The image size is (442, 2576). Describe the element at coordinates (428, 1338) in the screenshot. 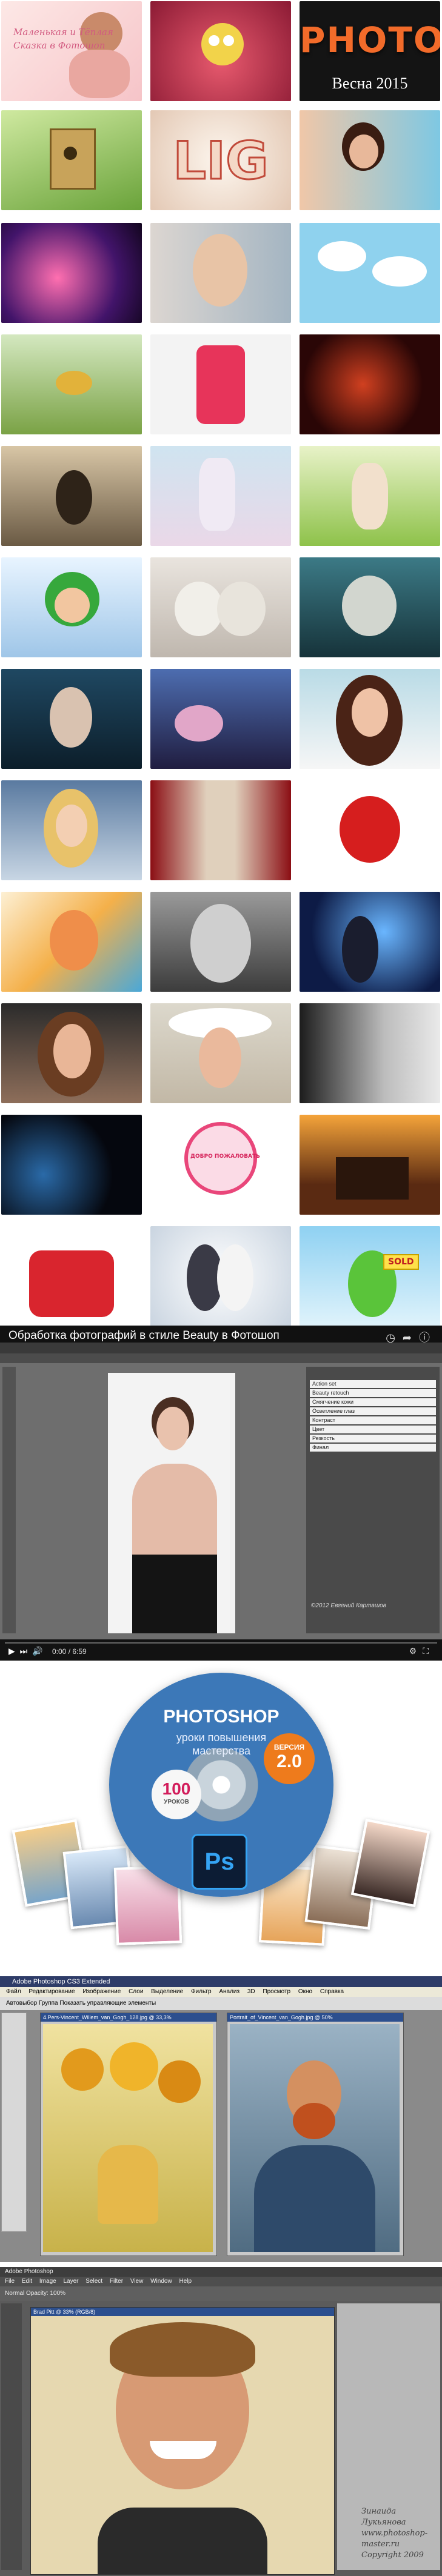

I see `info-icon: ⓘ` at that location.